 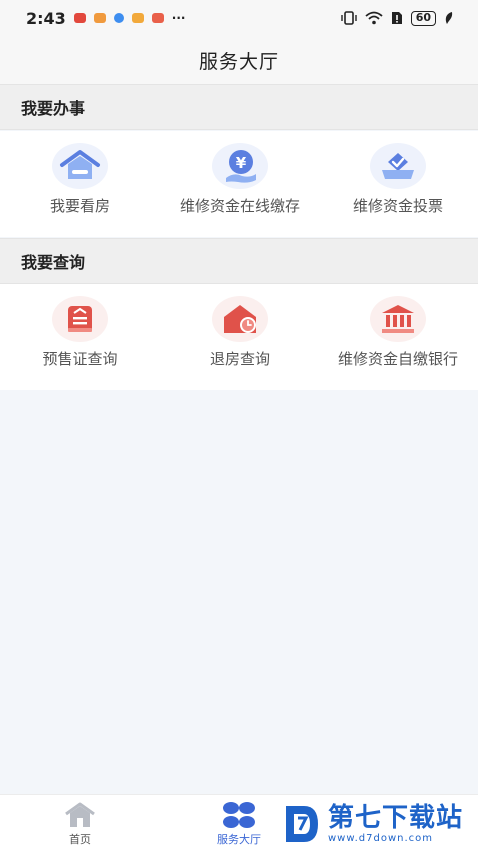 I want to click on grid-item-label: 维修资金投票, so click(x=397, y=206).